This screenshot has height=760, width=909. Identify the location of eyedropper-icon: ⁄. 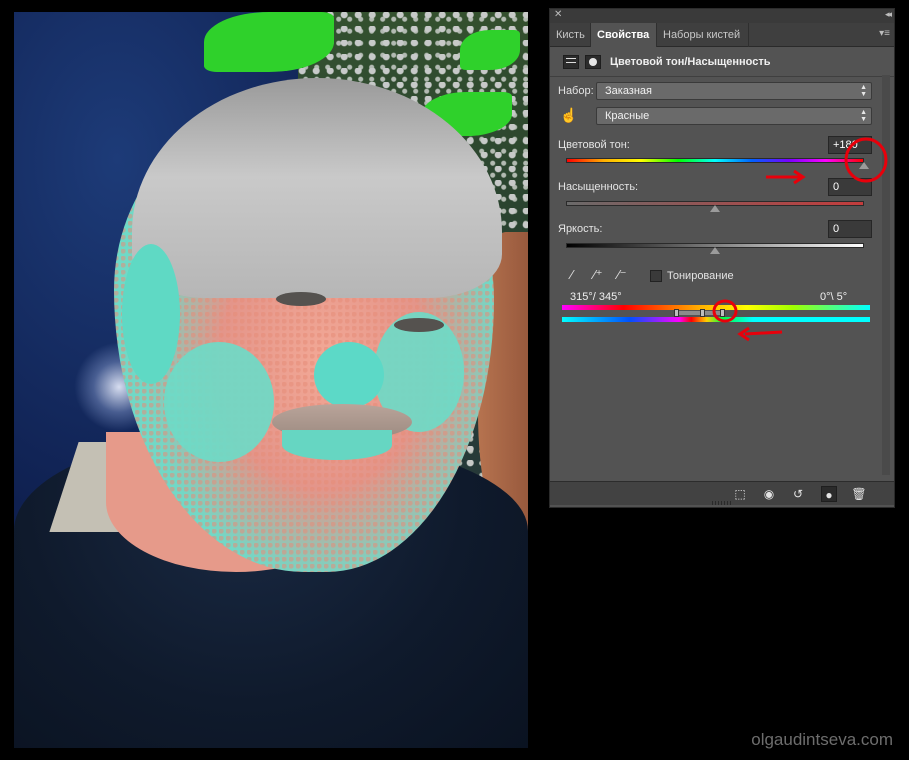
(572, 275).